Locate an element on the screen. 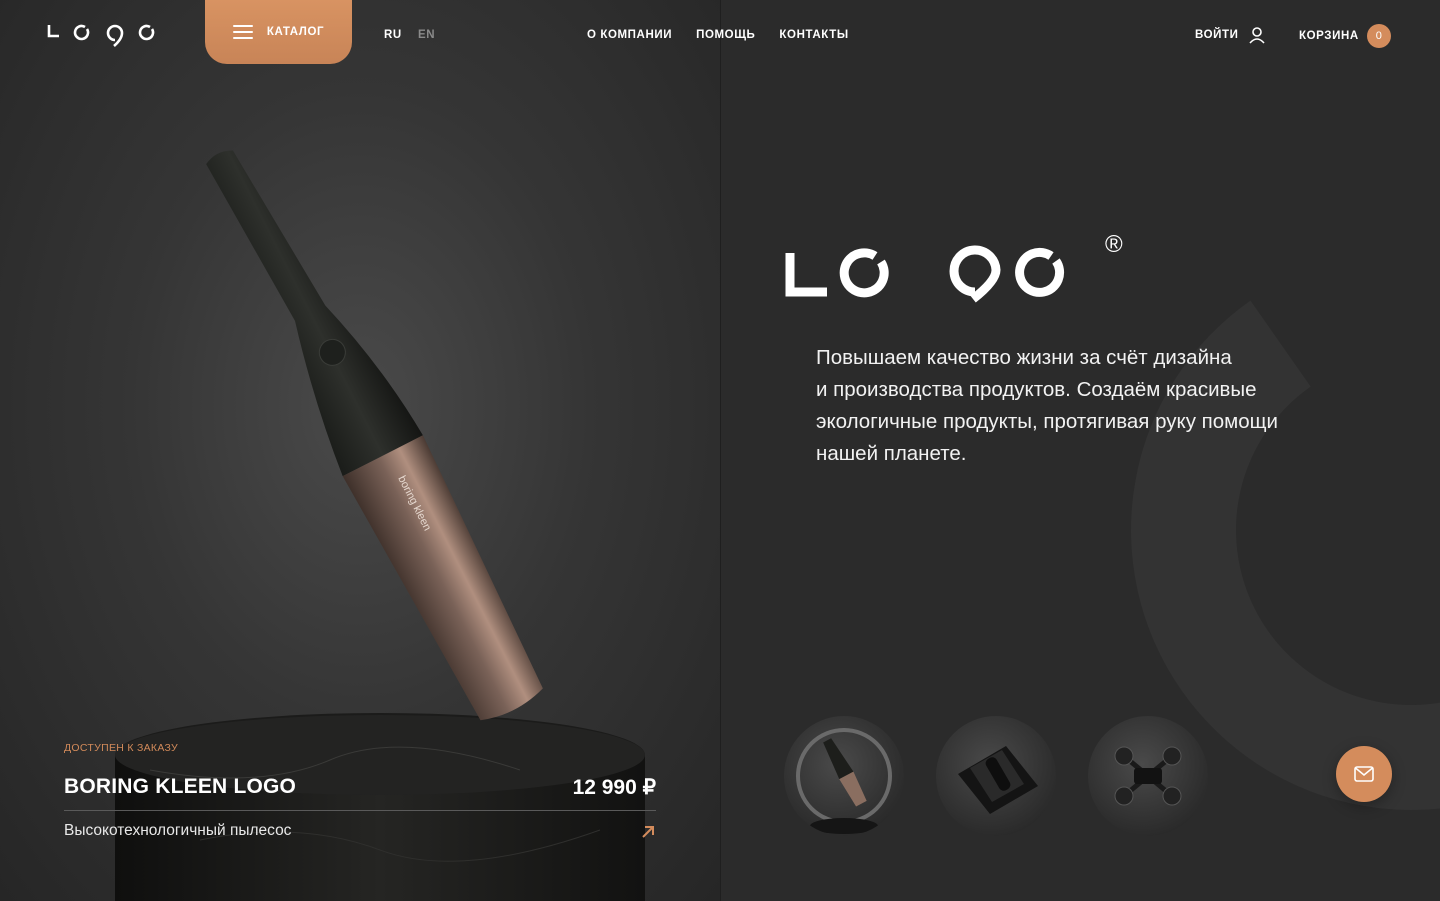 The image size is (1440, 901). catalog-label: КАТАЛОГ is located at coordinates (295, 32).